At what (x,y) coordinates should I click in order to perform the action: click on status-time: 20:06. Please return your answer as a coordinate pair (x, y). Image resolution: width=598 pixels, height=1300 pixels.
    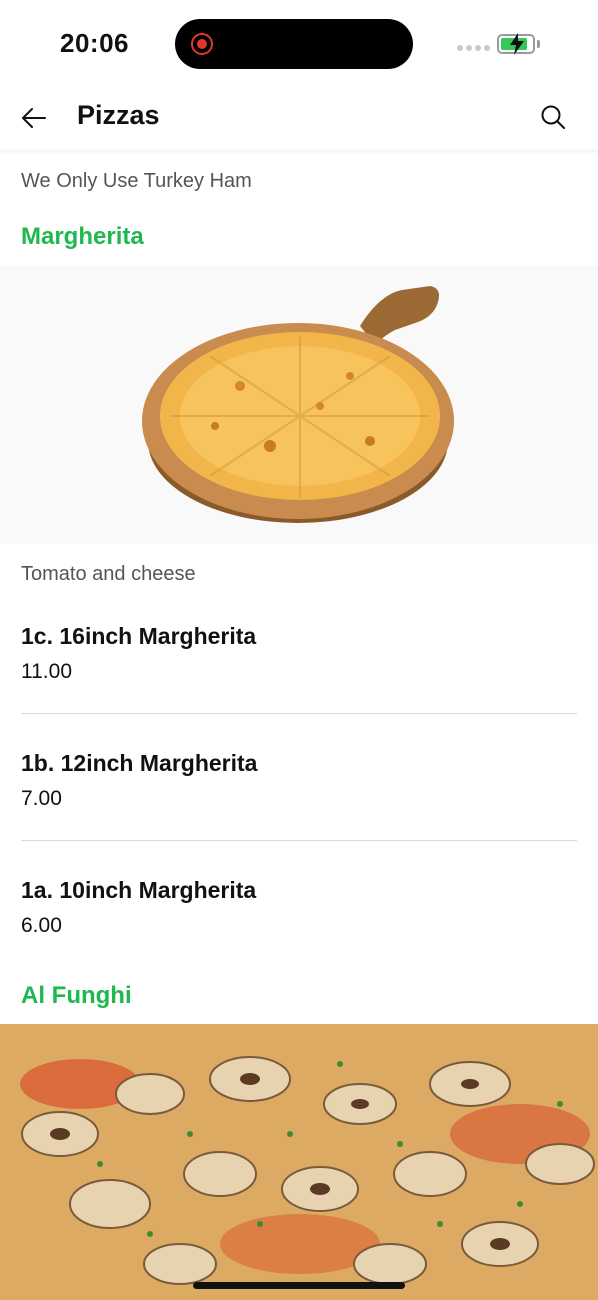
    Looking at the image, I should click on (94, 43).